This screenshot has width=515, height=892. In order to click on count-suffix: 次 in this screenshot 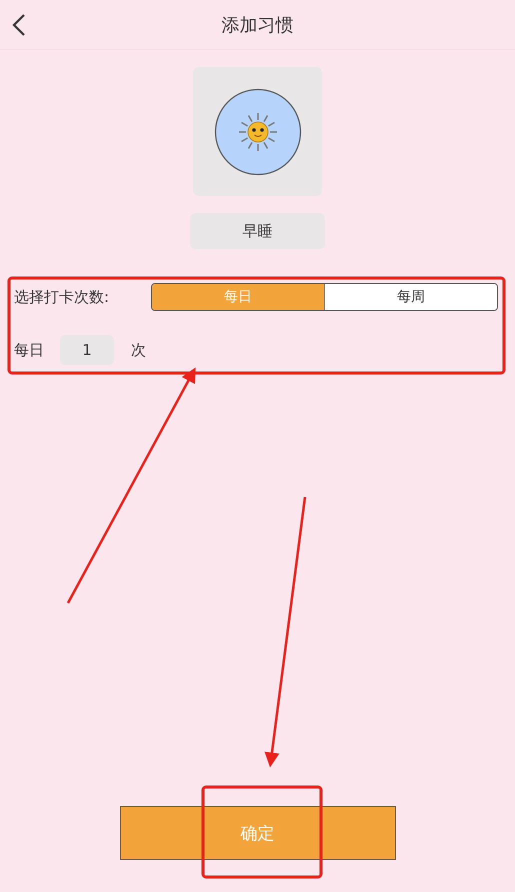, I will do `click(138, 350)`.